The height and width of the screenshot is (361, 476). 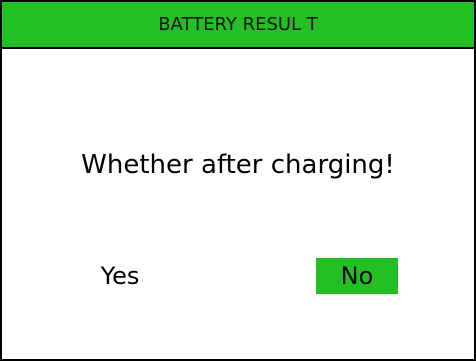 I want to click on screen-title: BATTERY RESUL T, so click(x=238, y=24).